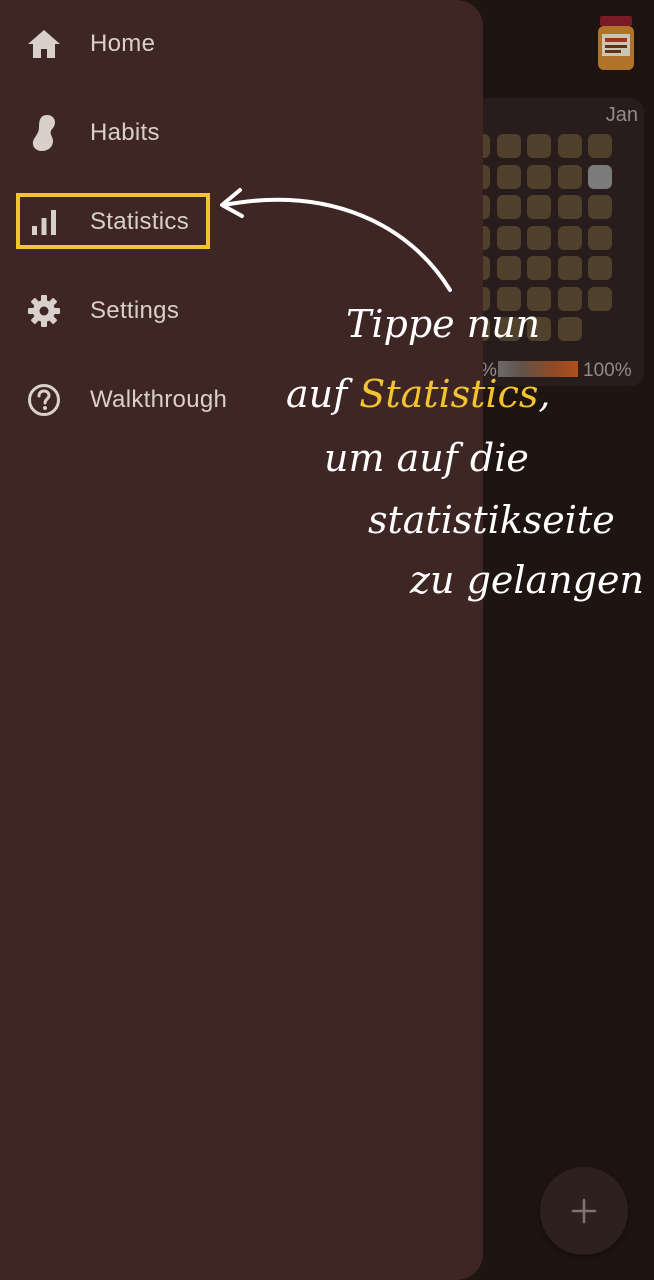 The width and height of the screenshot is (654, 1280). What do you see at coordinates (544, 394) in the screenshot?
I see `annotation-line-2-suffix: ,` at bounding box center [544, 394].